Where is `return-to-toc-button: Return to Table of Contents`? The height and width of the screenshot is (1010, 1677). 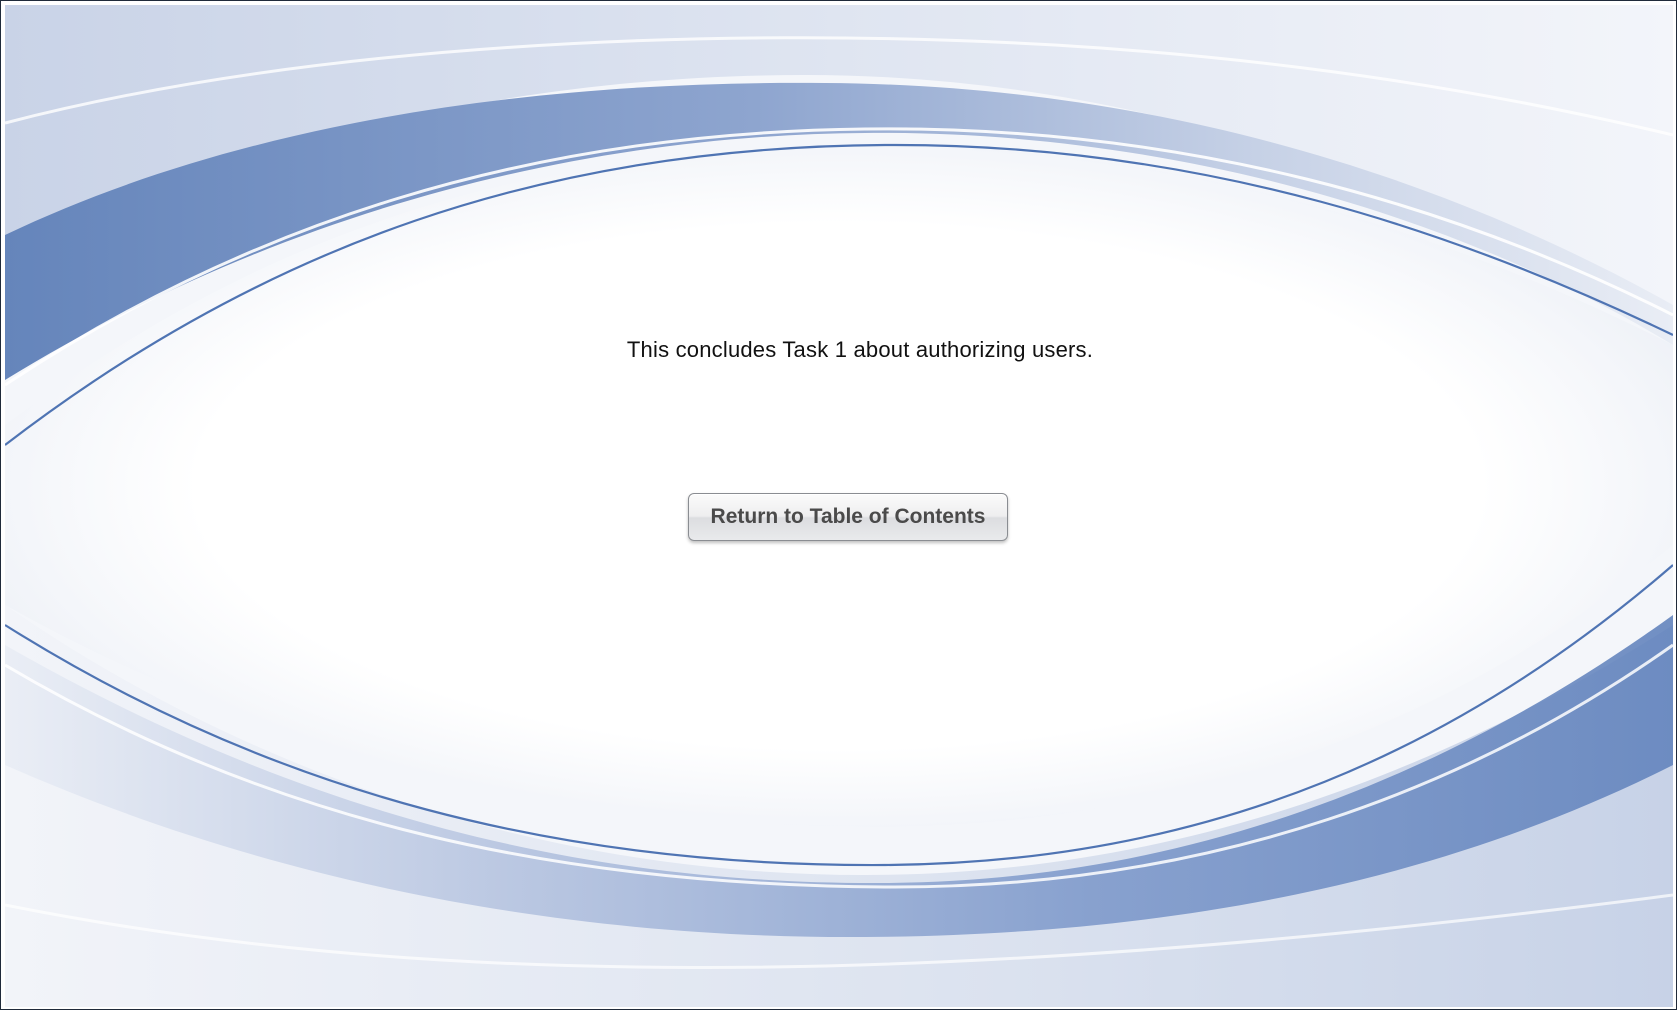 return-to-toc-button: Return to Table of Contents is located at coordinates (848, 517).